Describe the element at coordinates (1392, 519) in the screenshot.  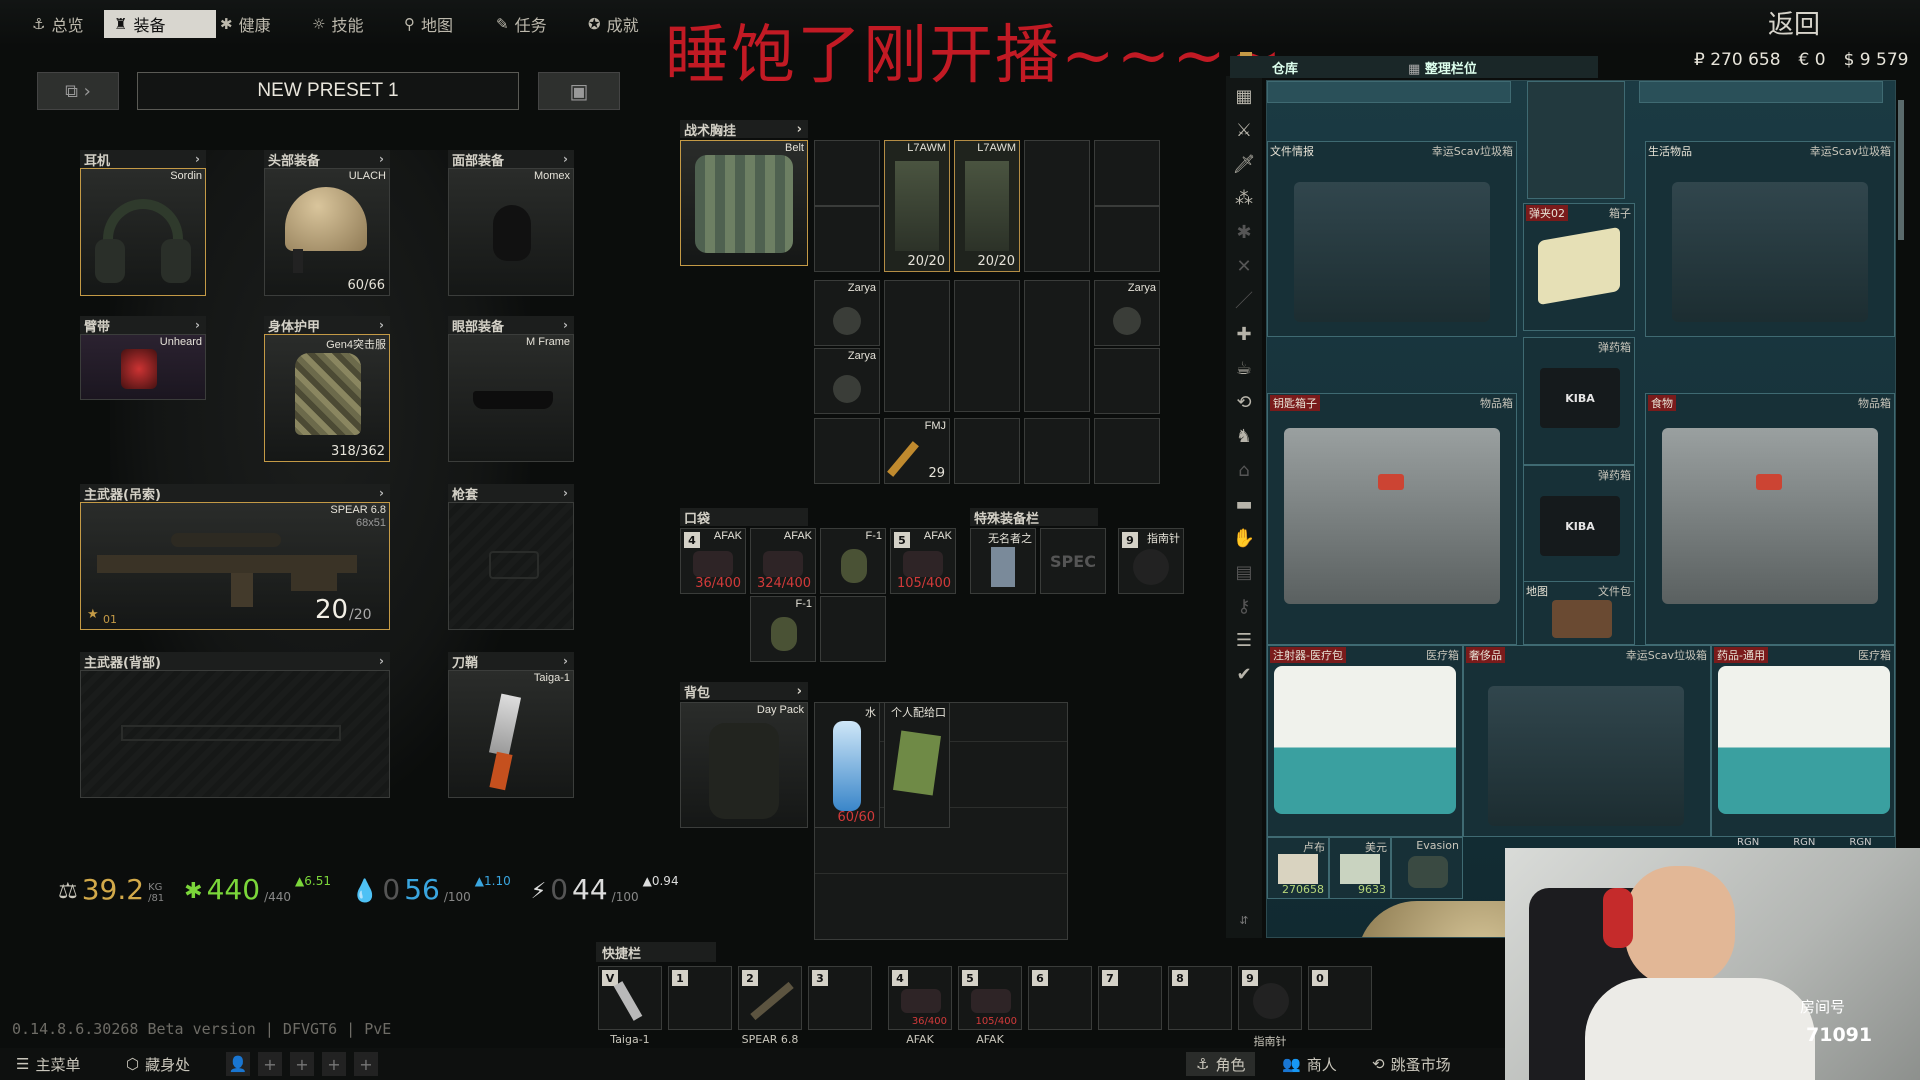
I see `stash-box-keys: 钥匙箱子 物品箱` at that location.